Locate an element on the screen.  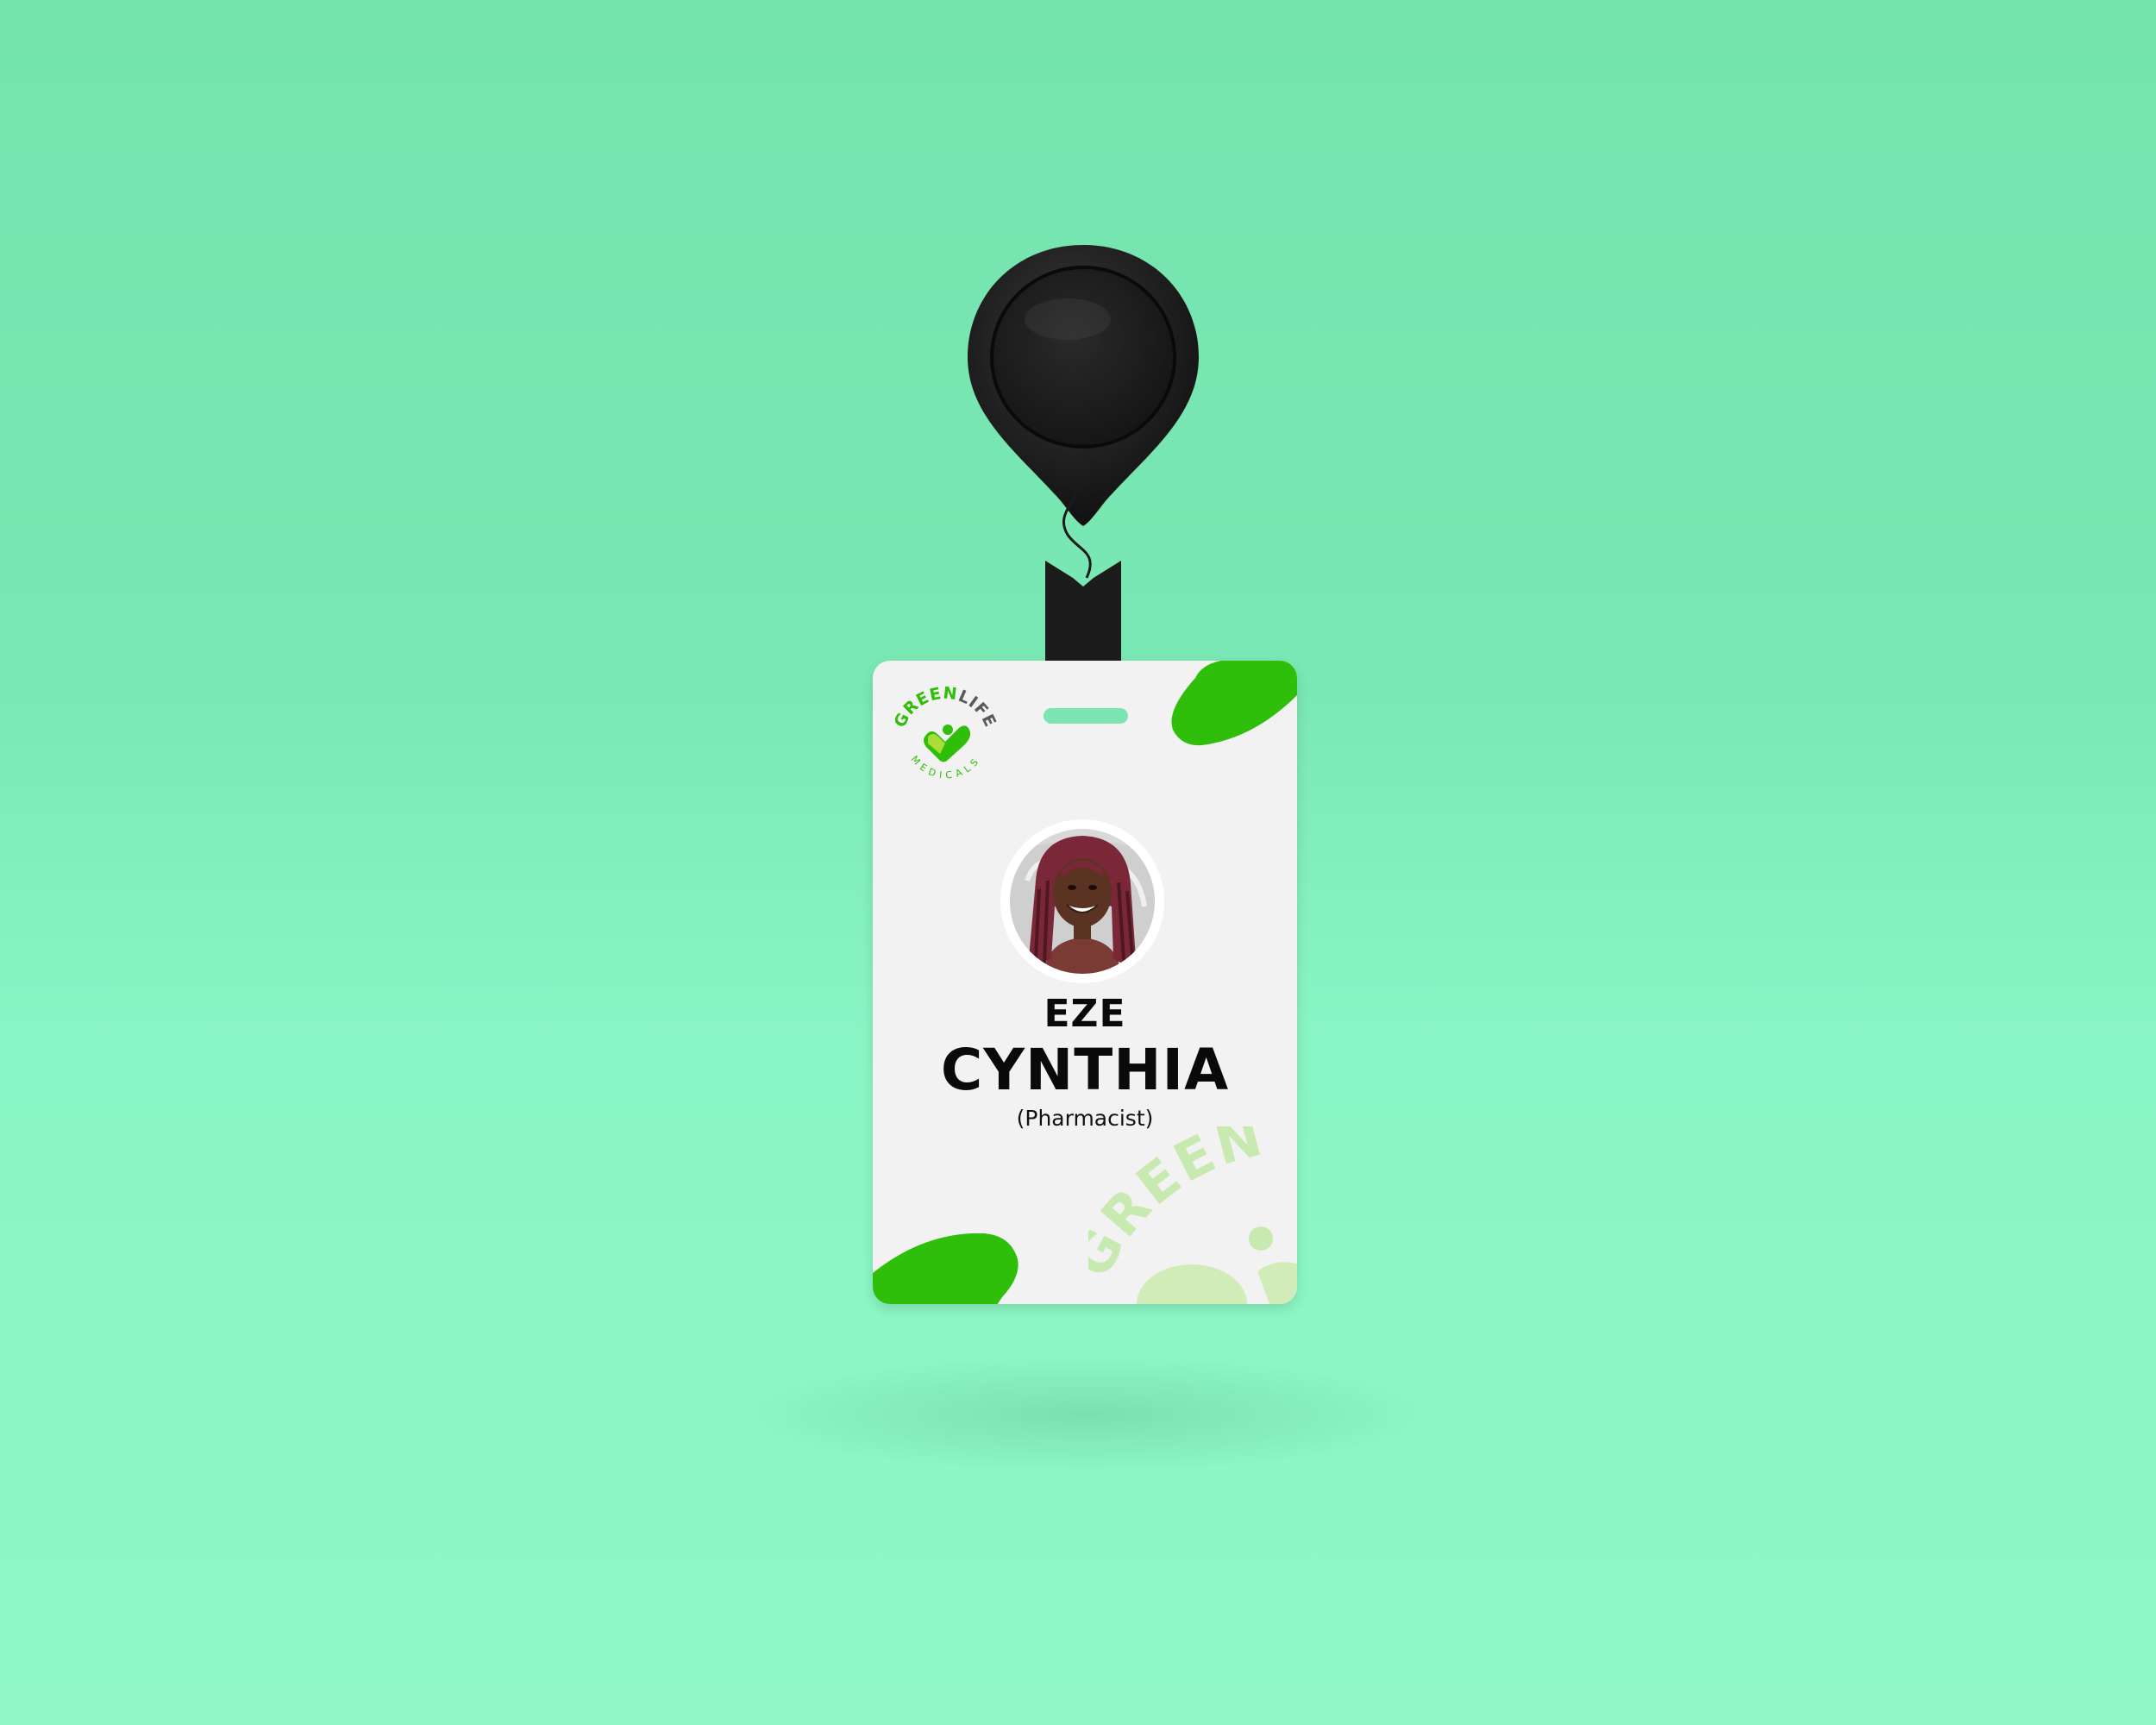
logo-text-life: LIFE is located at coordinates (978, 709).